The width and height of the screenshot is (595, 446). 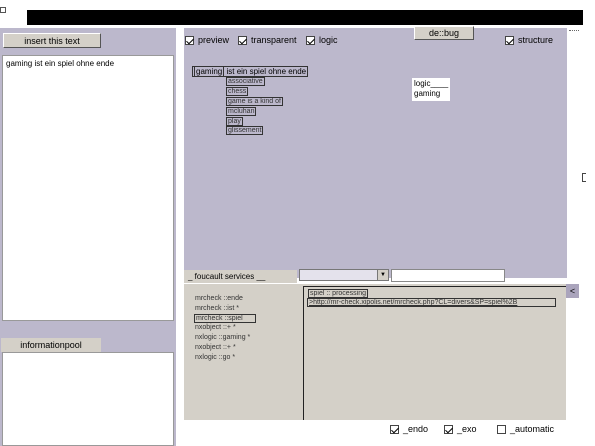 I want to click on tree-node-chess: chess, so click(x=237, y=91).